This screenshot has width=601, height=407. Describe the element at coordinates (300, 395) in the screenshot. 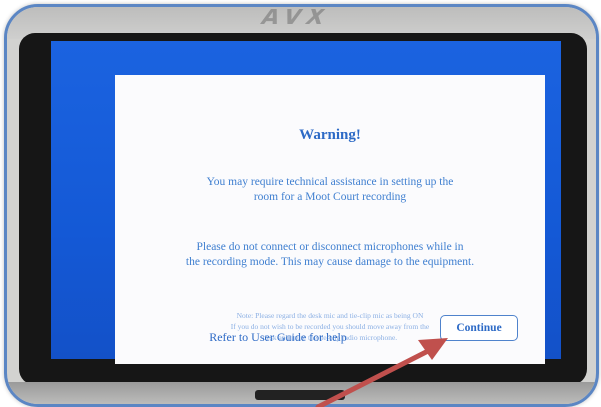

I see `device-slot` at that location.